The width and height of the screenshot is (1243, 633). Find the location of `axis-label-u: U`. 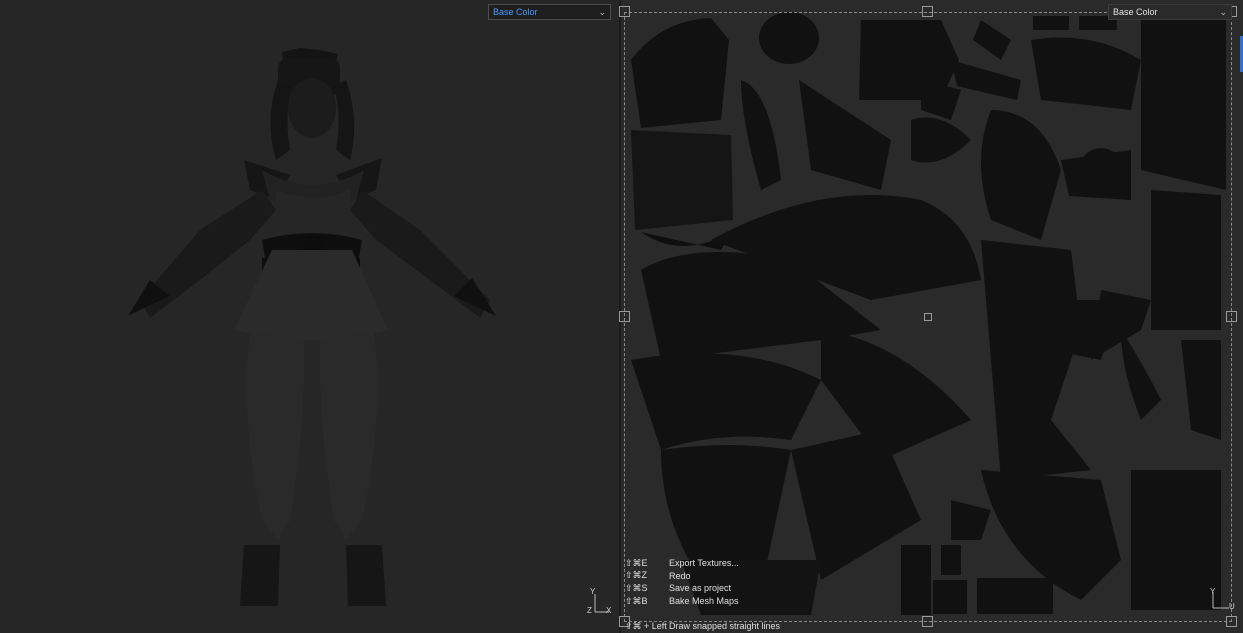

axis-label-u: U is located at coordinates (1232, 606).